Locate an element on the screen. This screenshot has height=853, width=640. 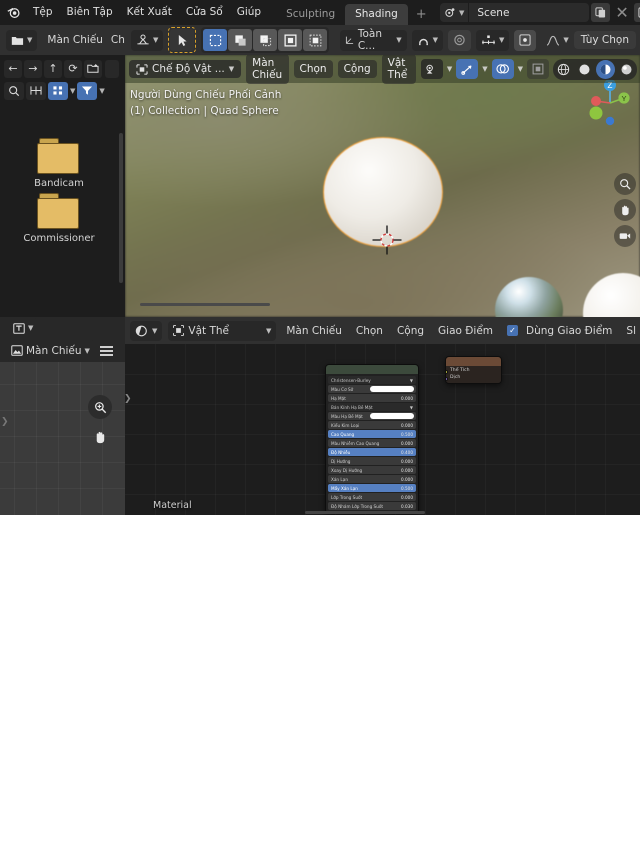
blender-logo-icon is located at coordinates (13, 12).